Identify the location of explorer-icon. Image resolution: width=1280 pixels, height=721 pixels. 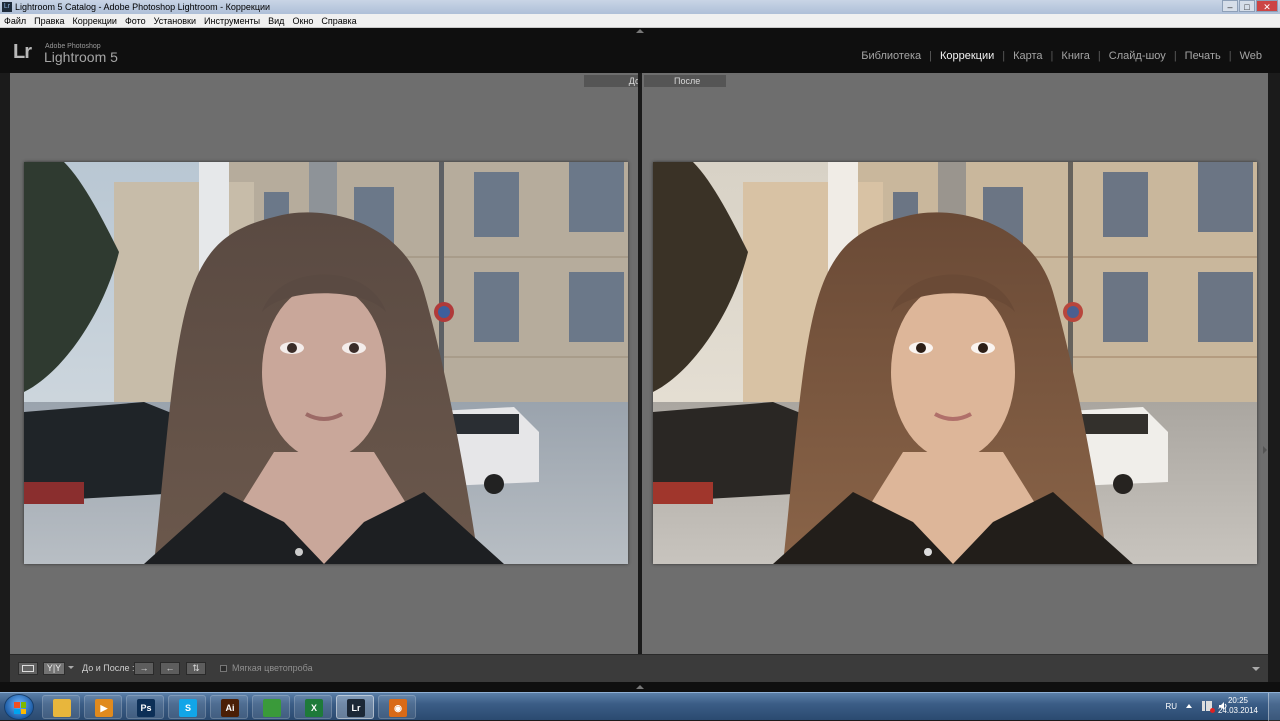
(62, 708).